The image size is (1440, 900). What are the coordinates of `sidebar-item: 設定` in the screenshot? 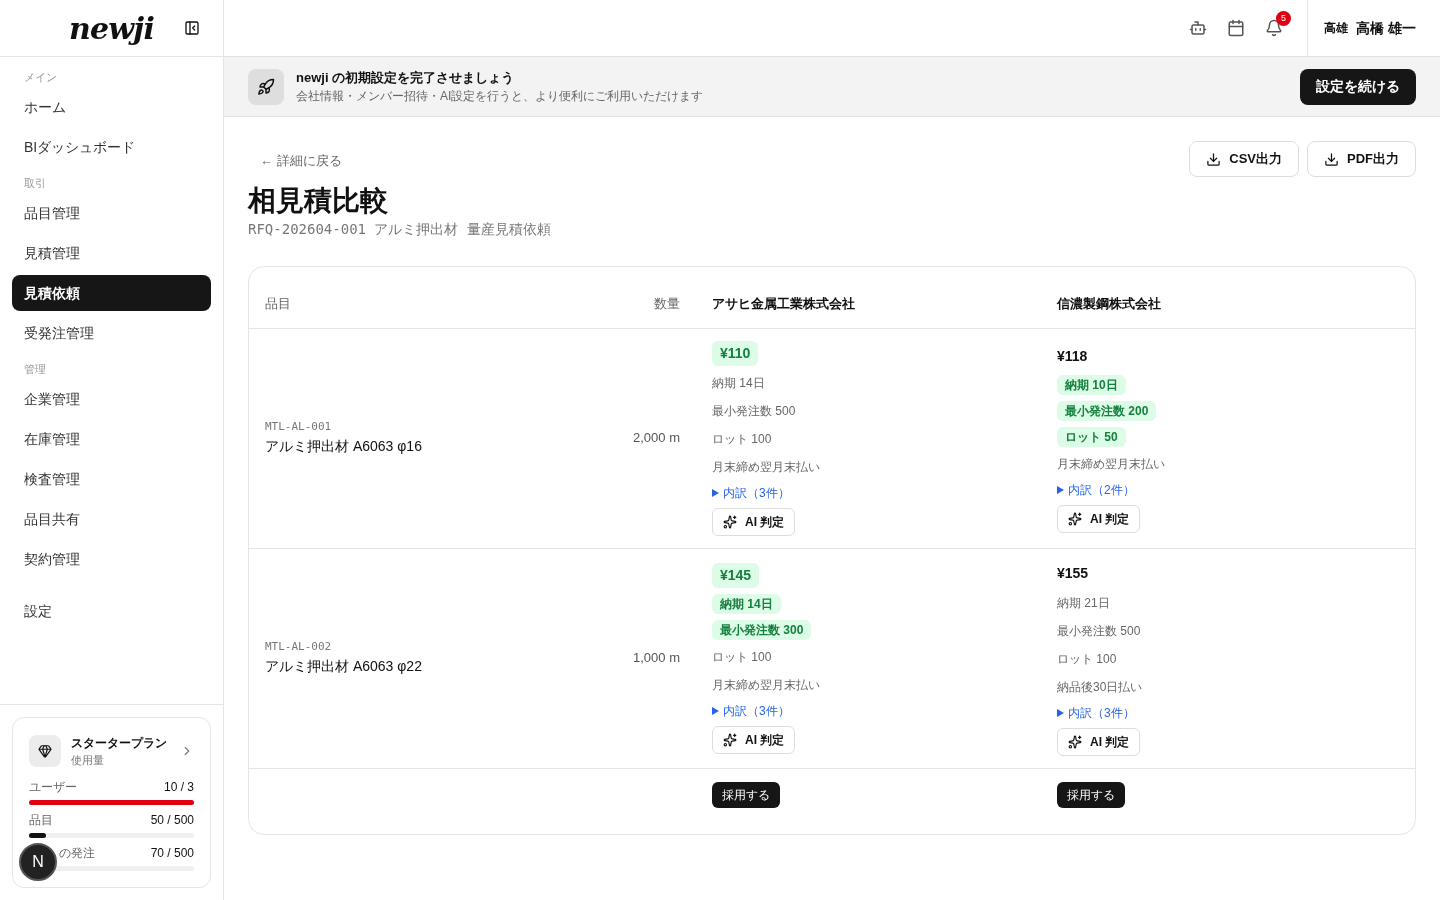 It's located at (111, 611).